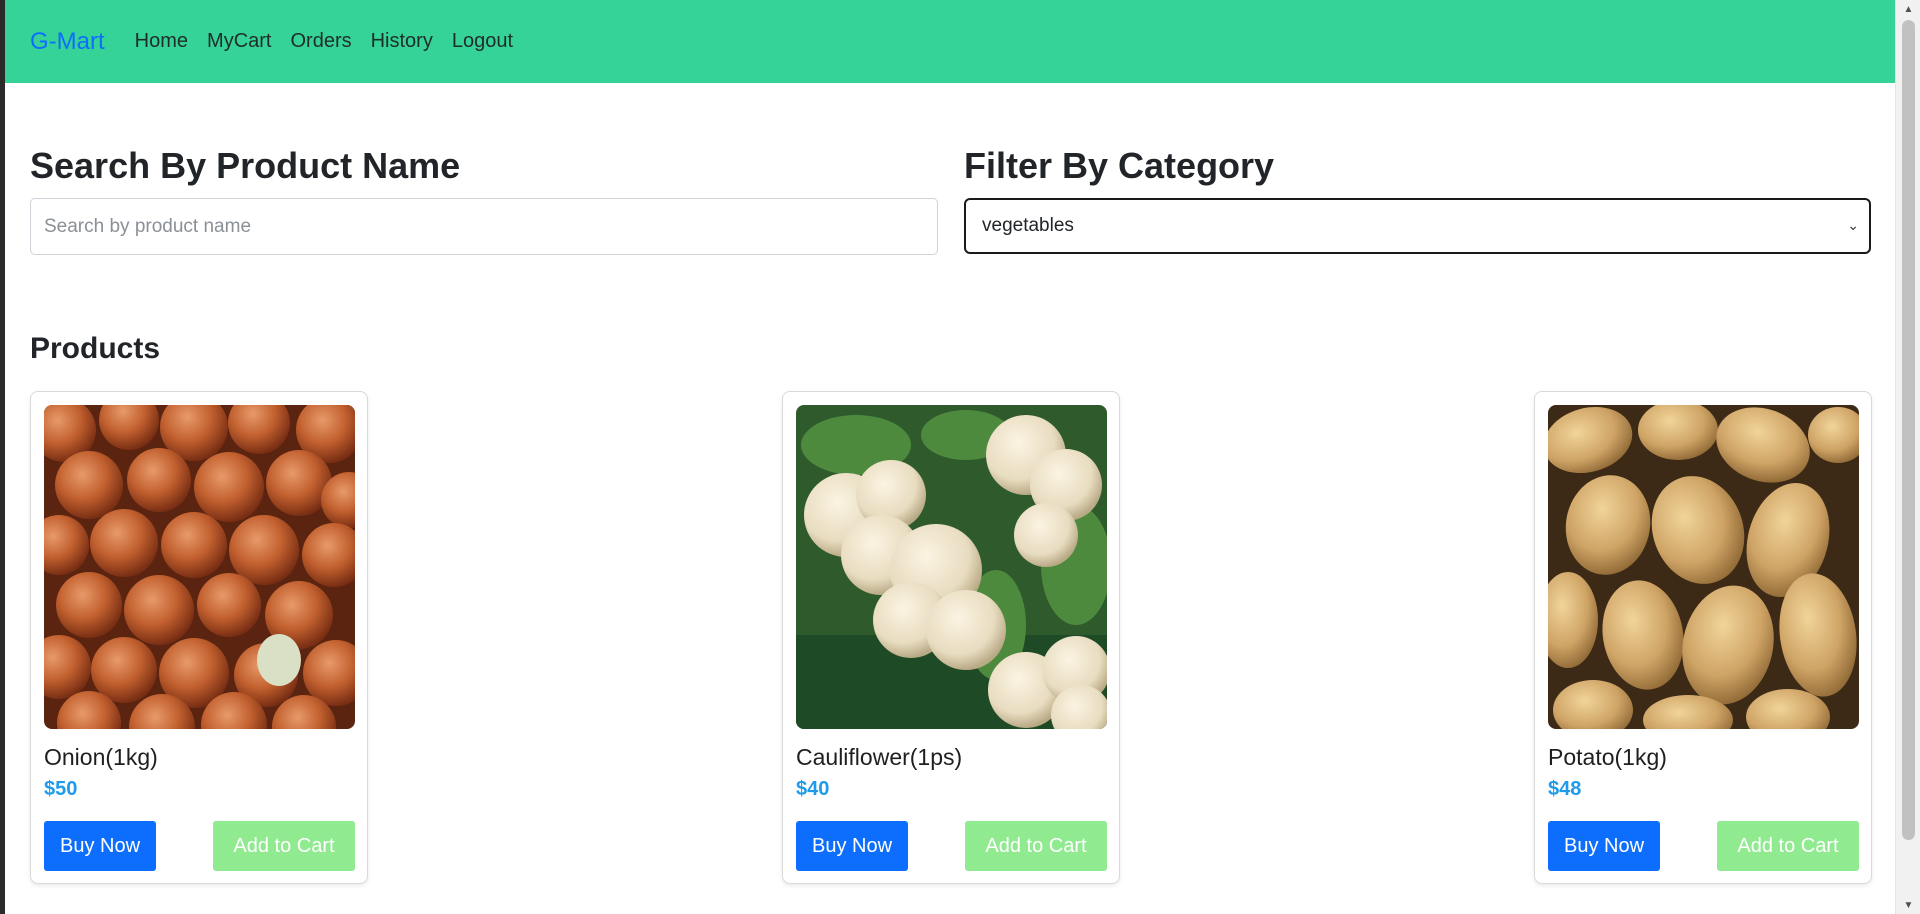  Describe the element at coordinates (67, 42) in the screenshot. I see `brand-logo: G-Mart` at that location.